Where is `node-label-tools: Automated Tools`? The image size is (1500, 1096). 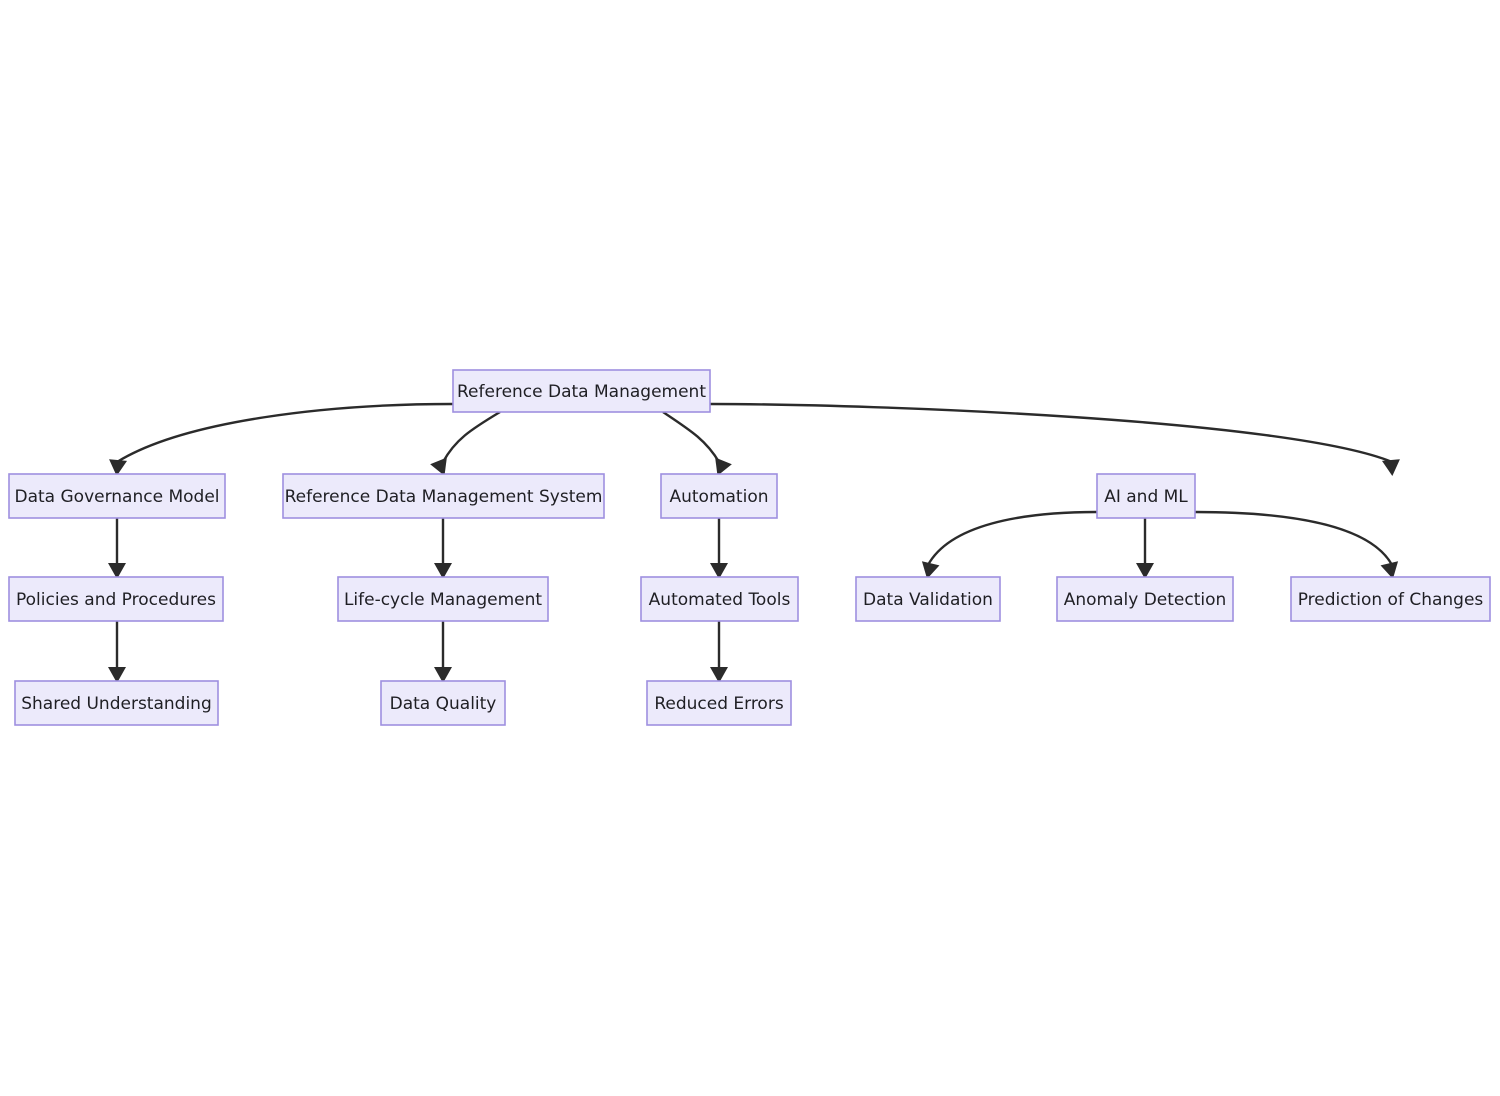
node-label-tools: Automated Tools is located at coordinates (720, 600).